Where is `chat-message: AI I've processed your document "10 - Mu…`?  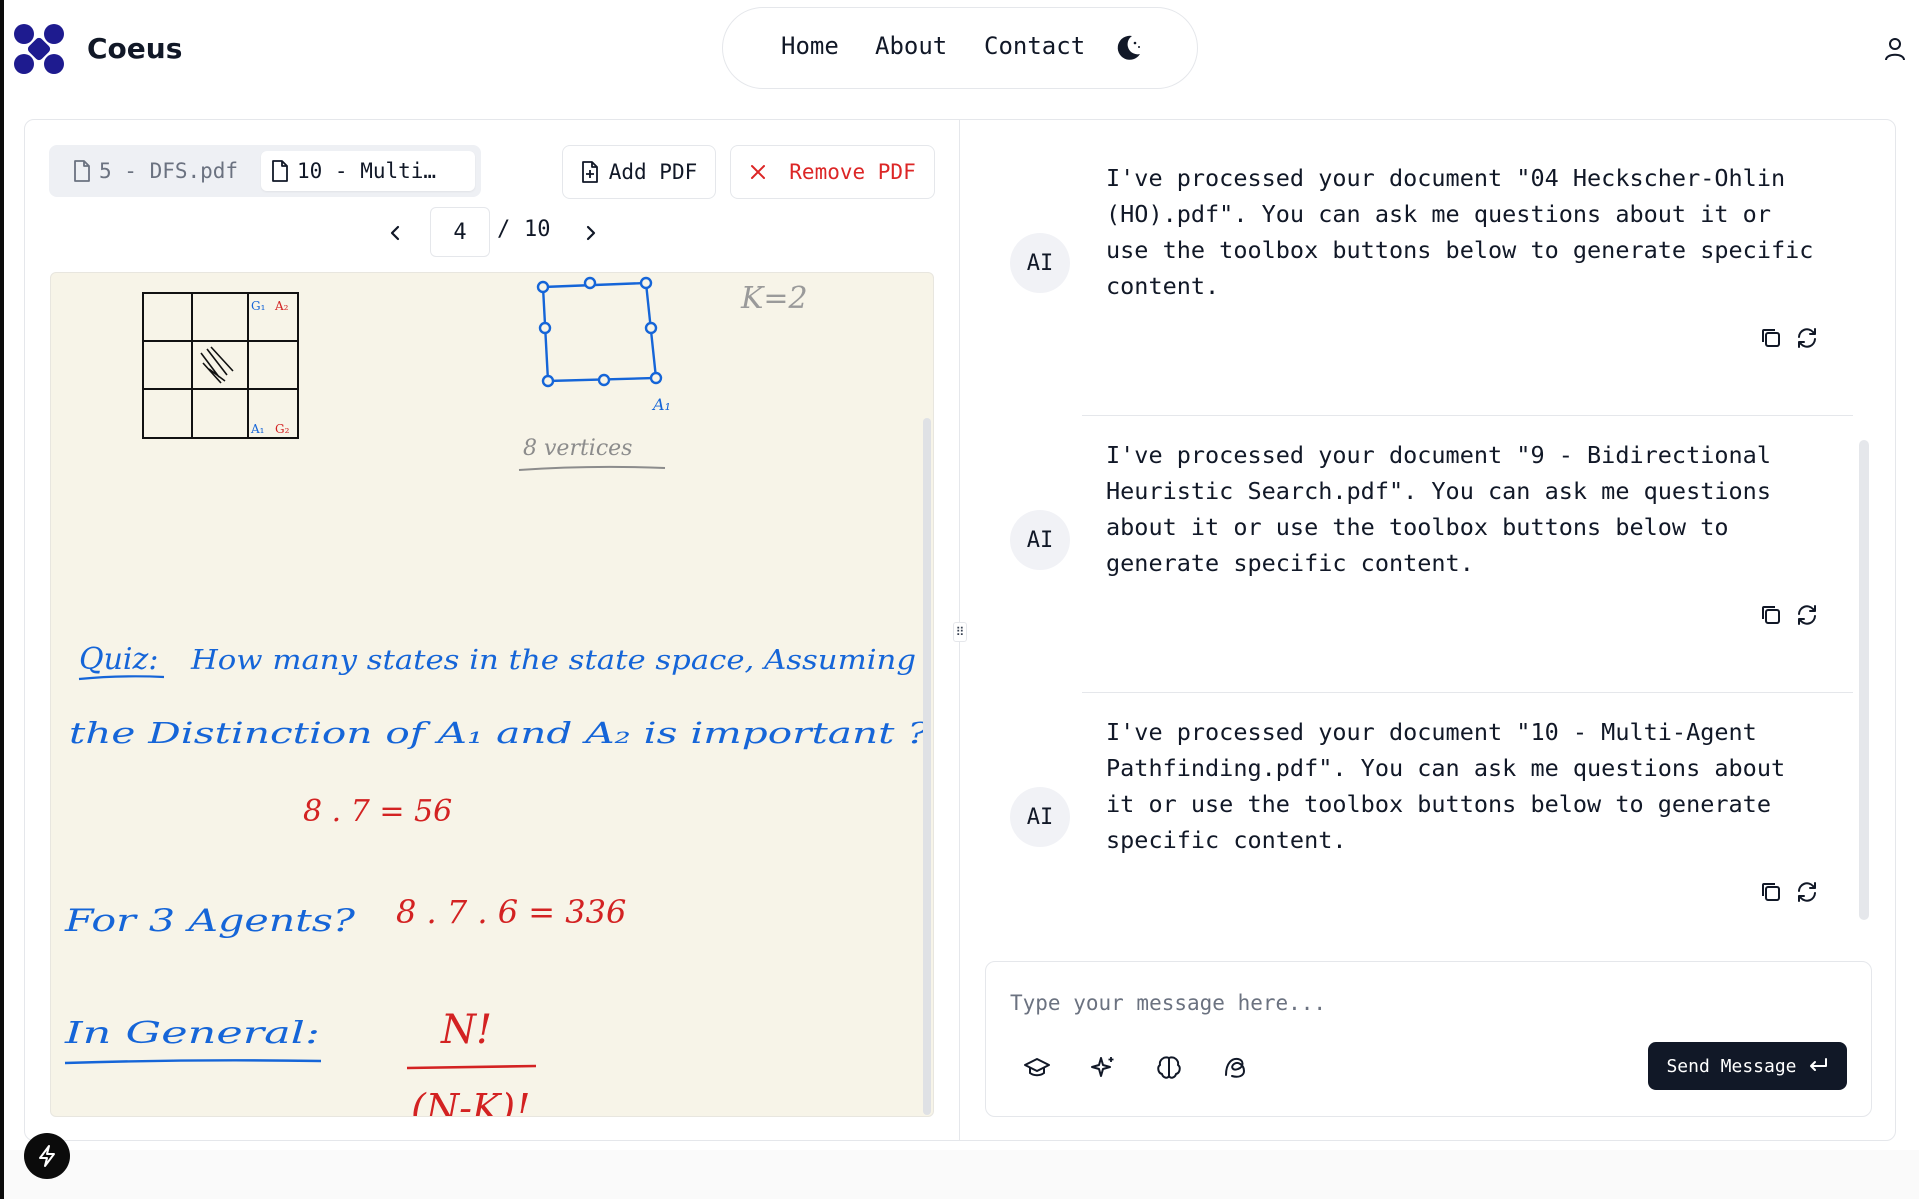
chat-message: AI I've processed your document "10 - Mu… is located at coordinates (1430, 814).